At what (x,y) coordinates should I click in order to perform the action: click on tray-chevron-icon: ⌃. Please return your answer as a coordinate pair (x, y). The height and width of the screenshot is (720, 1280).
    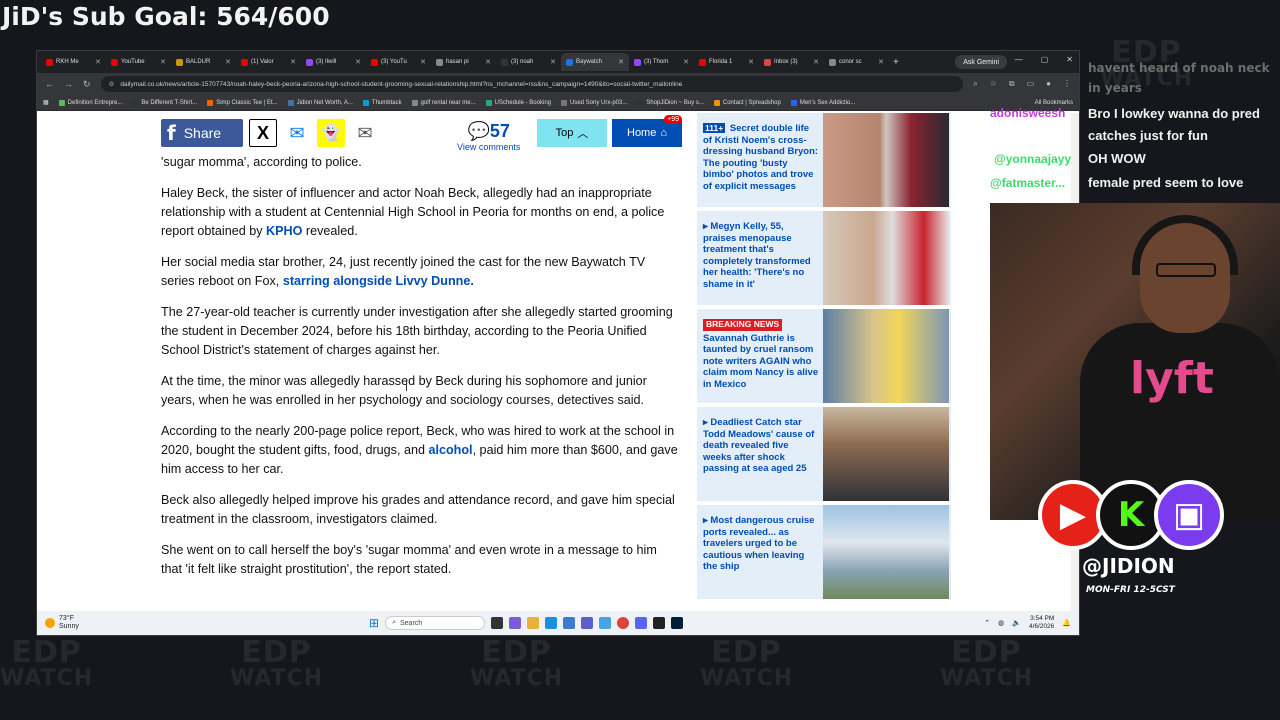
    Looking at the image, I should click on (987, 623).